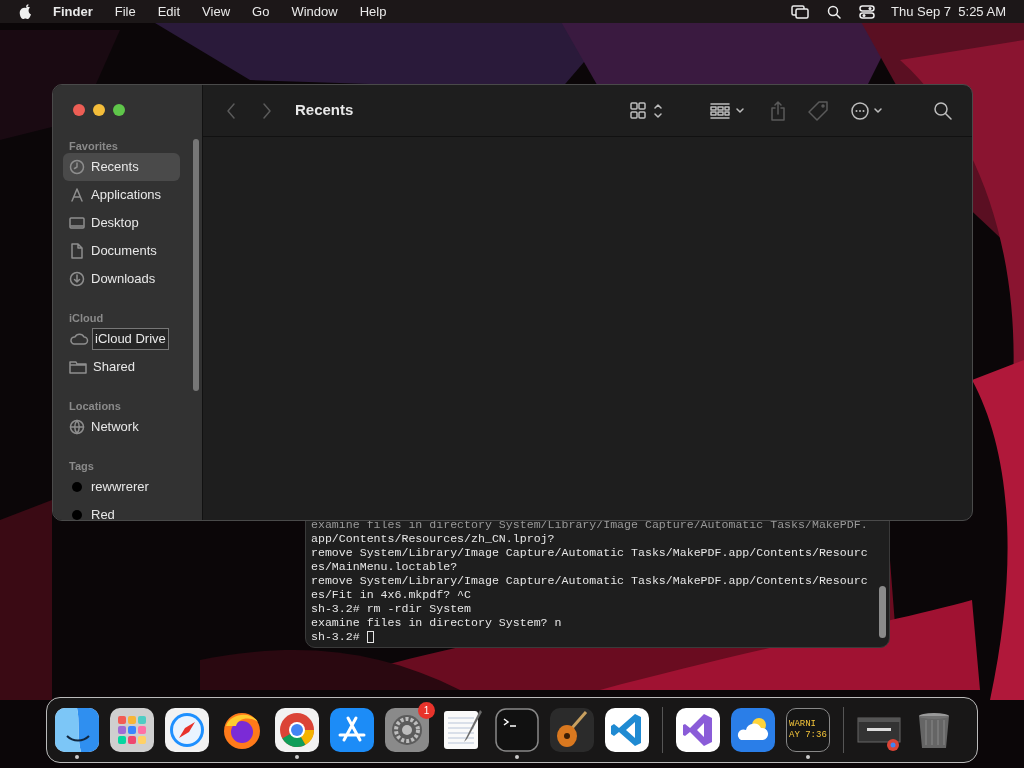 Image resolution: width=1024 pixels, height=768 pixels. What do you see at coordinates (436, 623) in the screenshot?
I see `terminal-line: examine files in directory System? n` at bounding box center [436, 623].